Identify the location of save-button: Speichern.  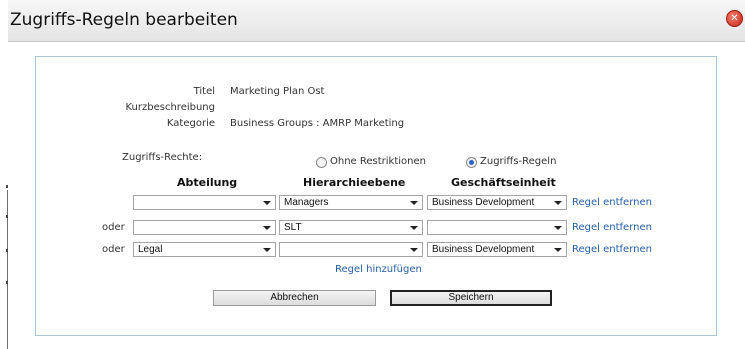
(471, 298).